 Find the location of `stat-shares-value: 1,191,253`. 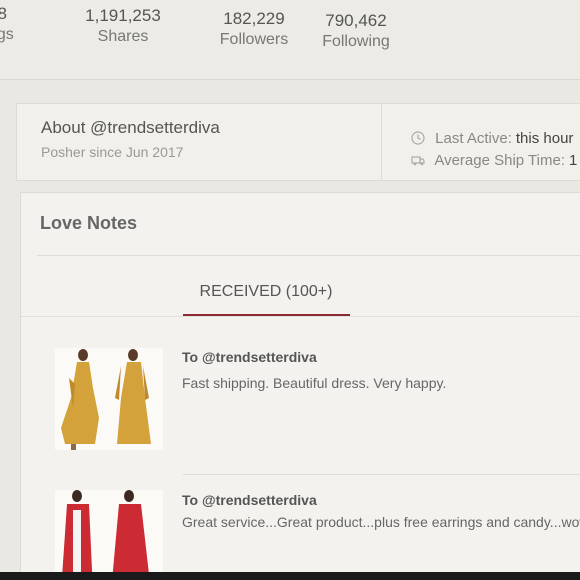

stat-shares-value: 1,191,253 is located at coordinates (123, 15).